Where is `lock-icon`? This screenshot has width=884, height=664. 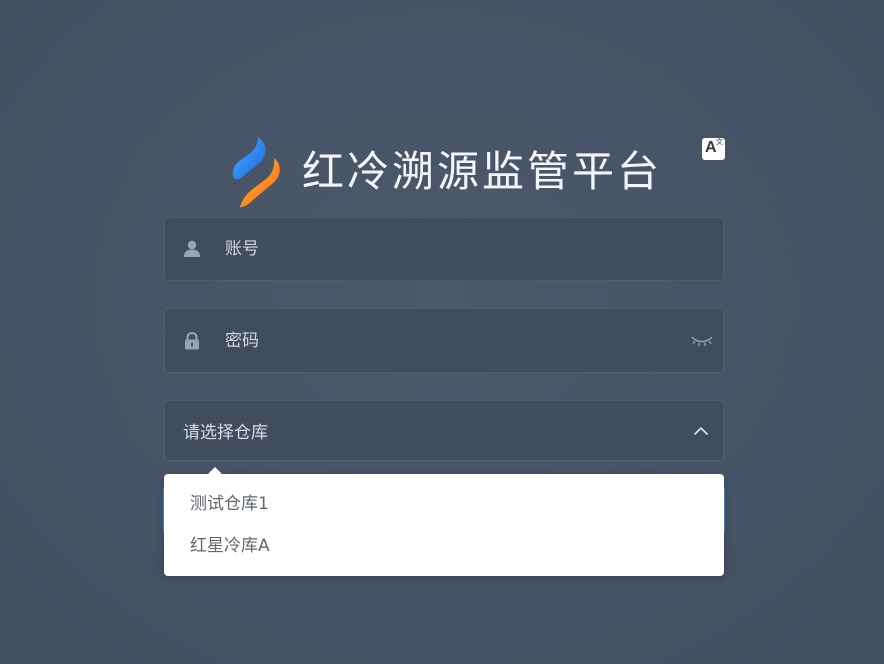 lock-icon is located at coordinates (192, 340).